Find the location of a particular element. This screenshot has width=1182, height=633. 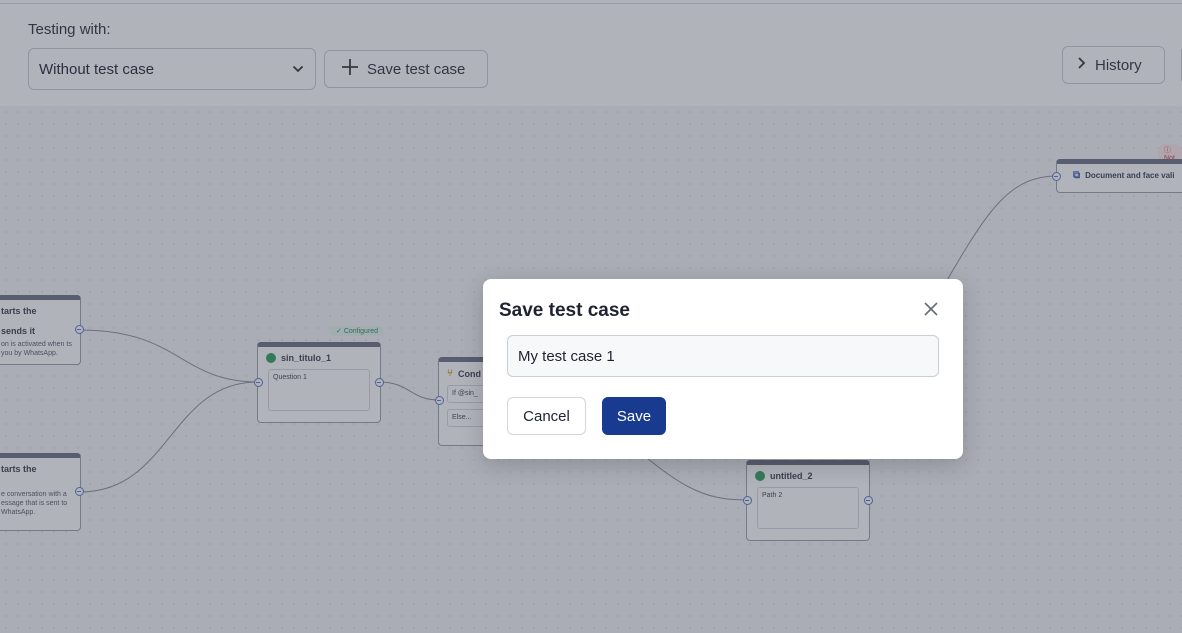

close-button is located at coordinates (931, 311).